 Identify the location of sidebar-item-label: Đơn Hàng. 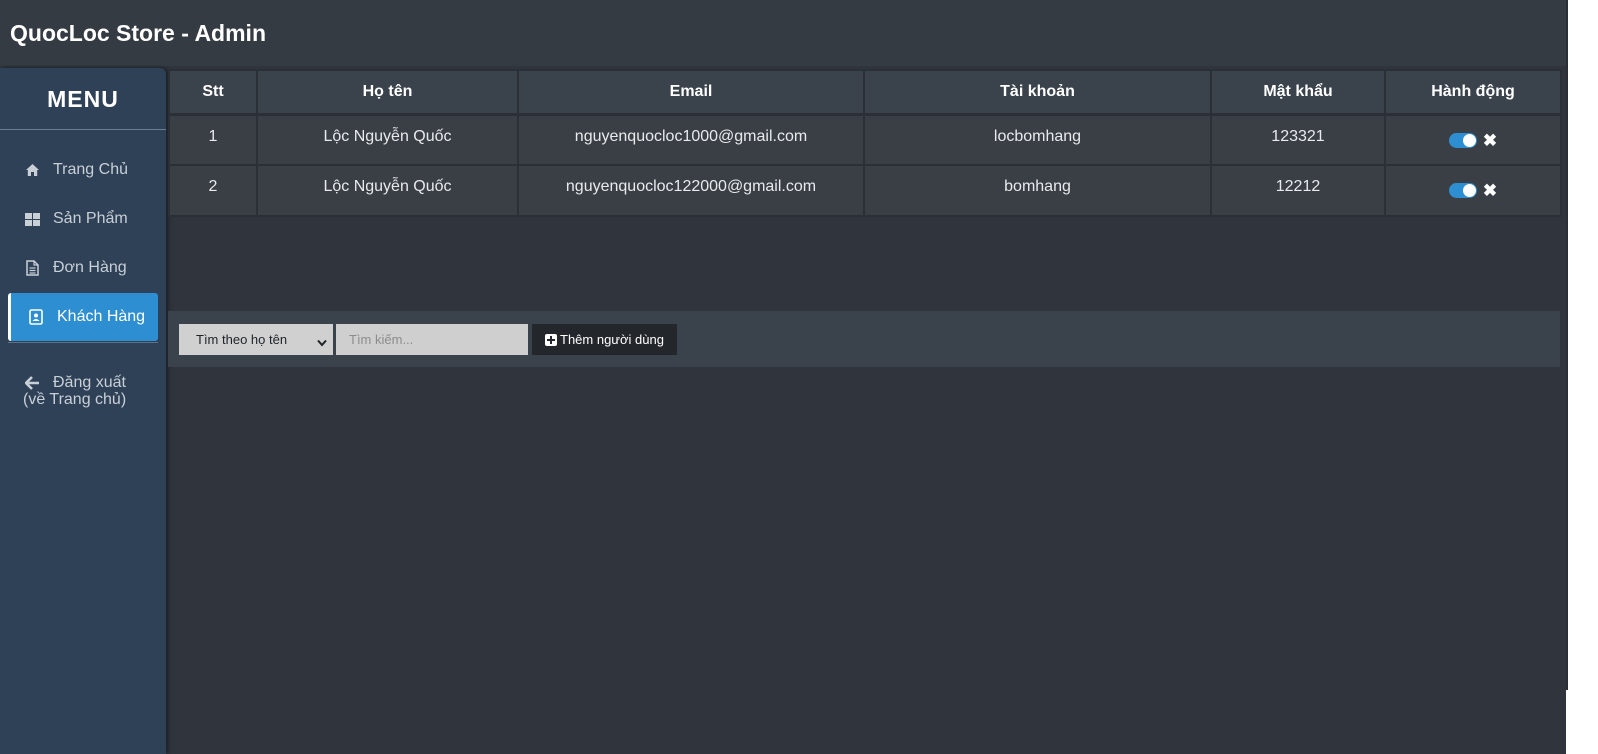
(90, 267).